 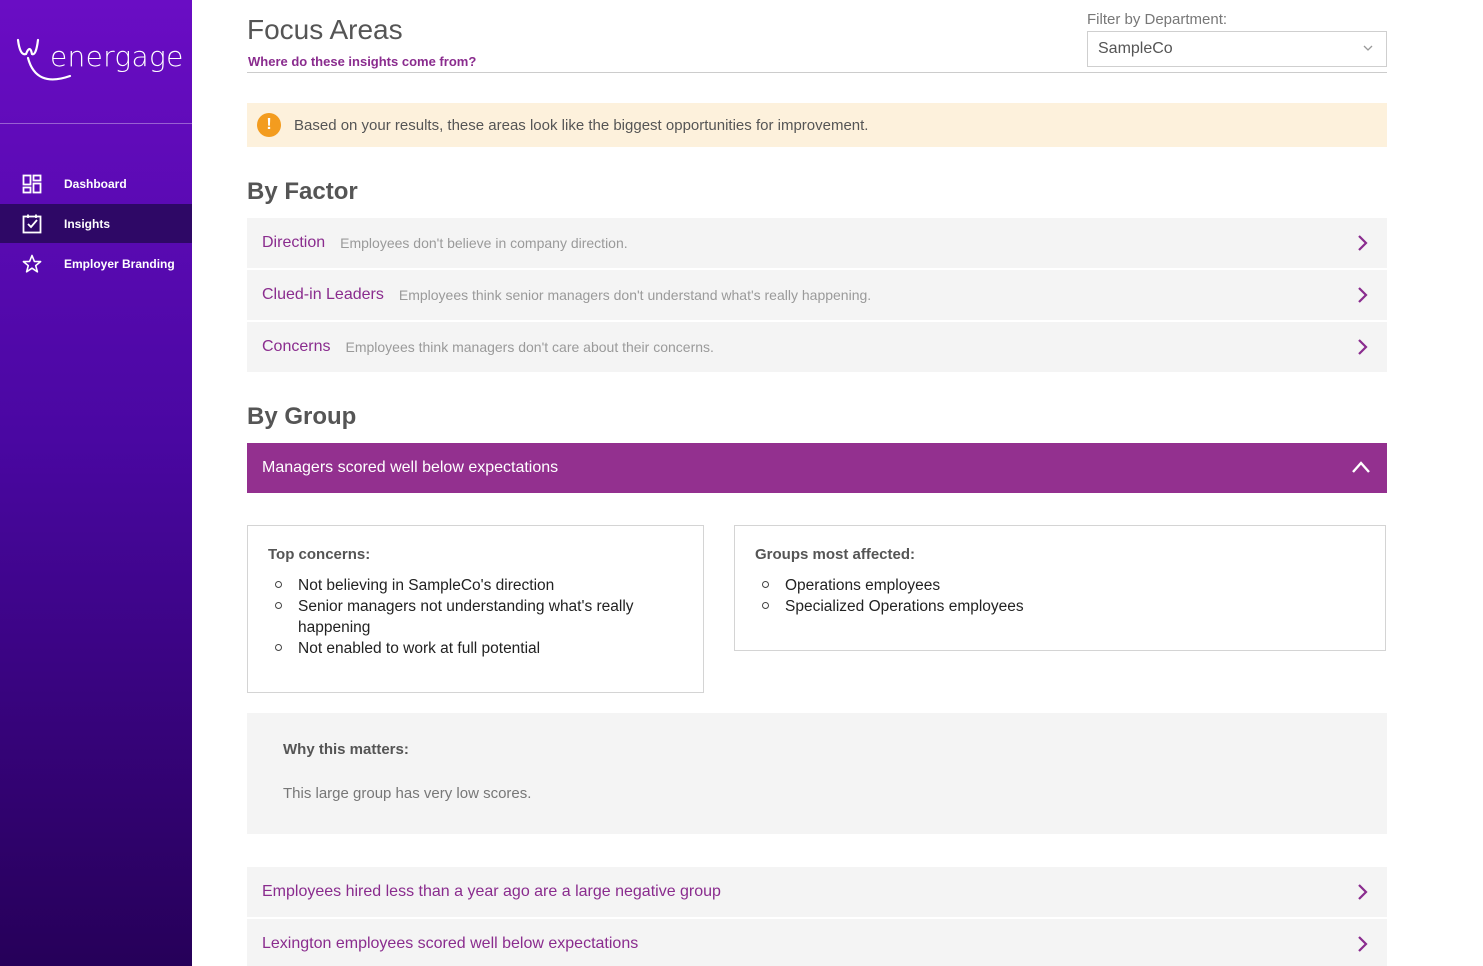 What do you see at coordinates (294, 242) in the screenshot?
I see `factor-name: Direction` at bounding box center [294, 242].